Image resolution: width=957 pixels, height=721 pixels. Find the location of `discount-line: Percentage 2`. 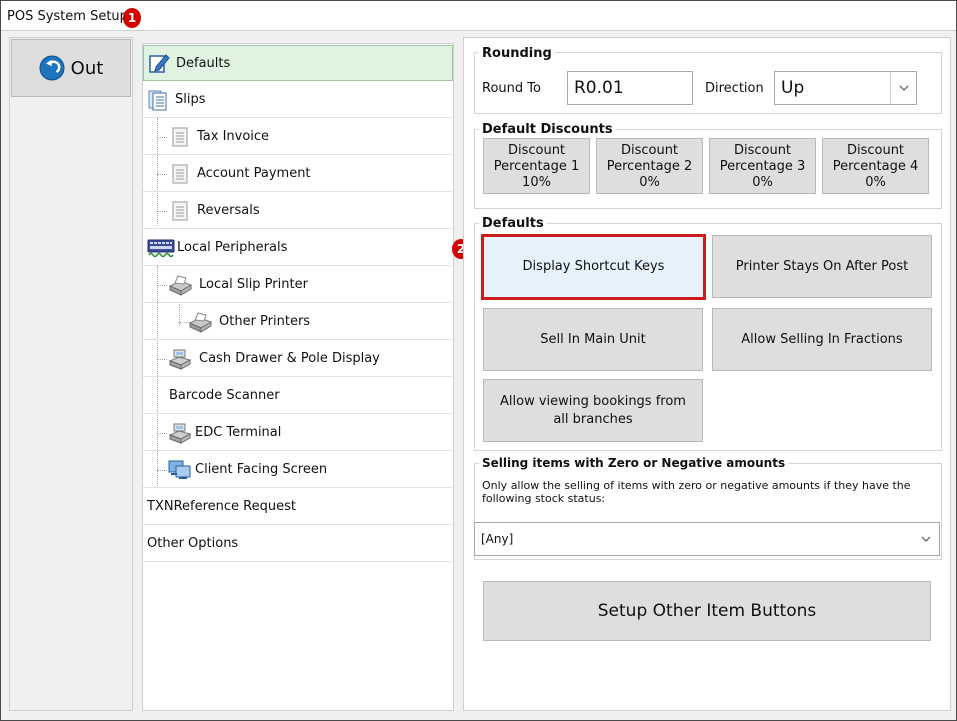

discount-line: Percentage 2 is located at coordinates (649, 166).